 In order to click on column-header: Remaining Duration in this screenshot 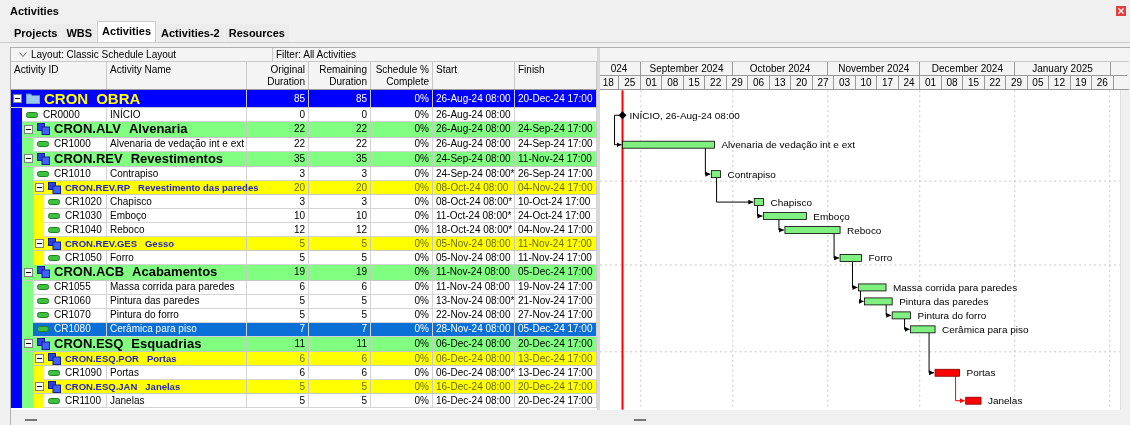, I will do `click(340, 75)`.